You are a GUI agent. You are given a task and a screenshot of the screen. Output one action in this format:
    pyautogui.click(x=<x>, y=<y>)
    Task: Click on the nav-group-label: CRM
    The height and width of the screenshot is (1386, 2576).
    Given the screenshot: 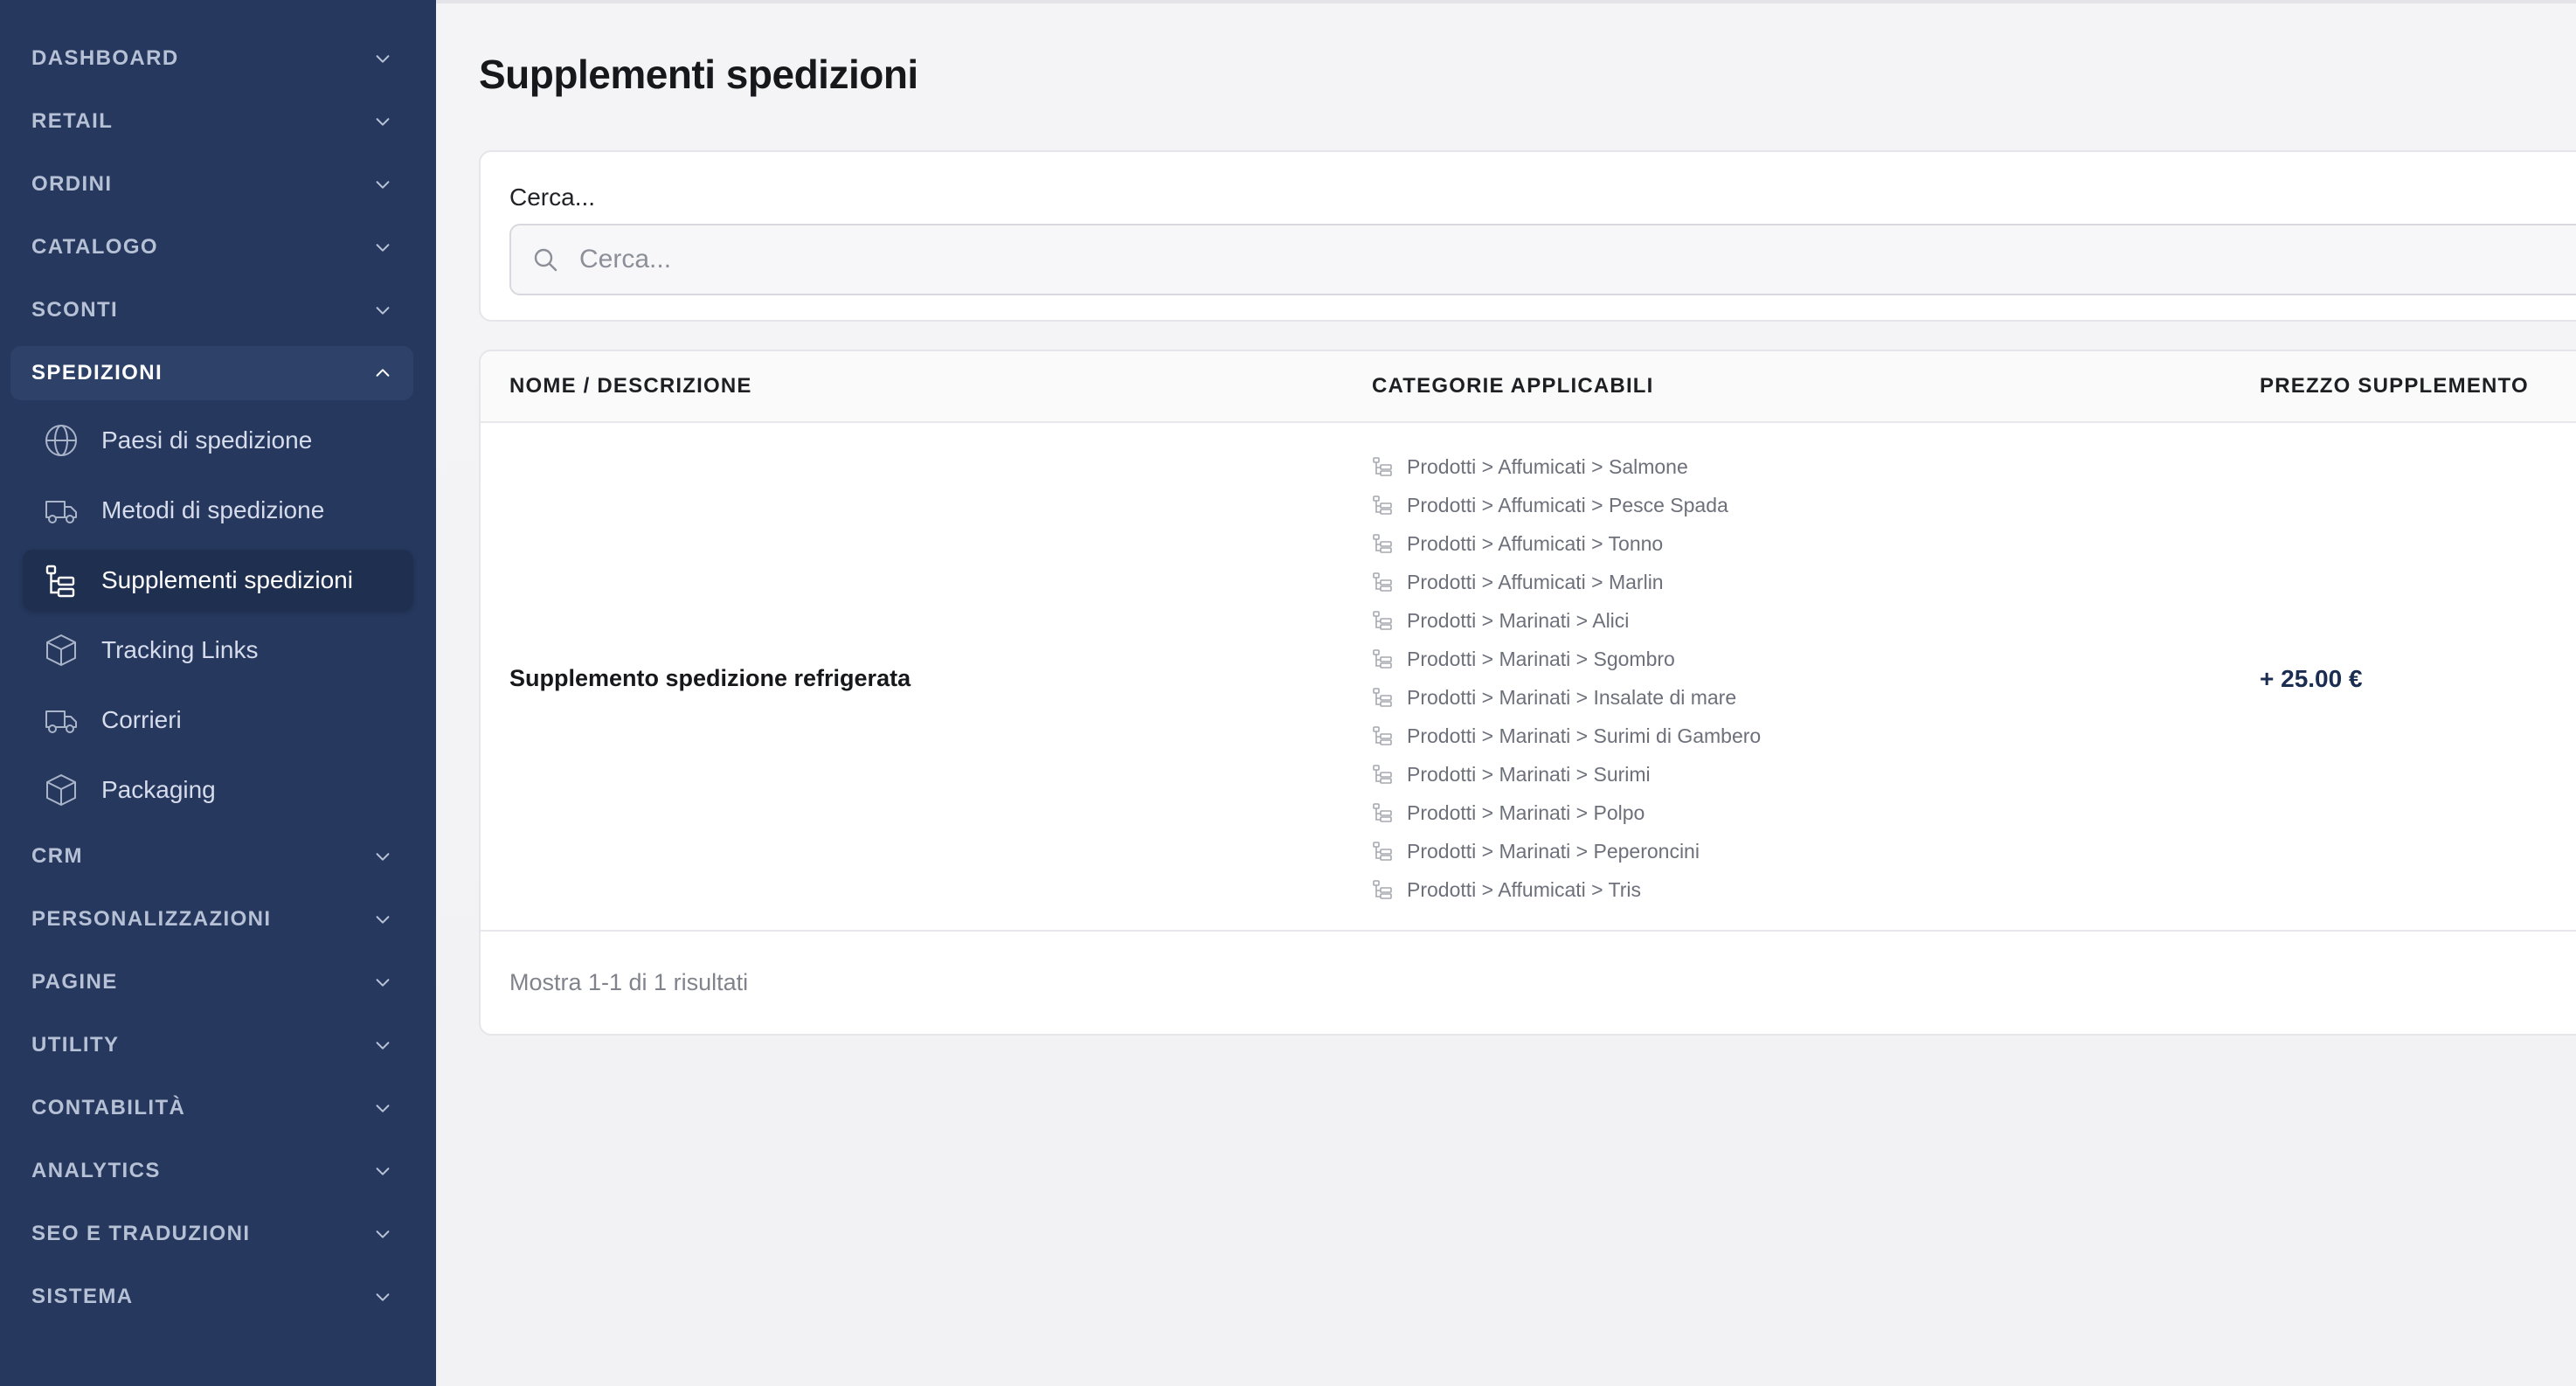 What is the action you would take?
    pyautogui.click(x=57, y=856)
    